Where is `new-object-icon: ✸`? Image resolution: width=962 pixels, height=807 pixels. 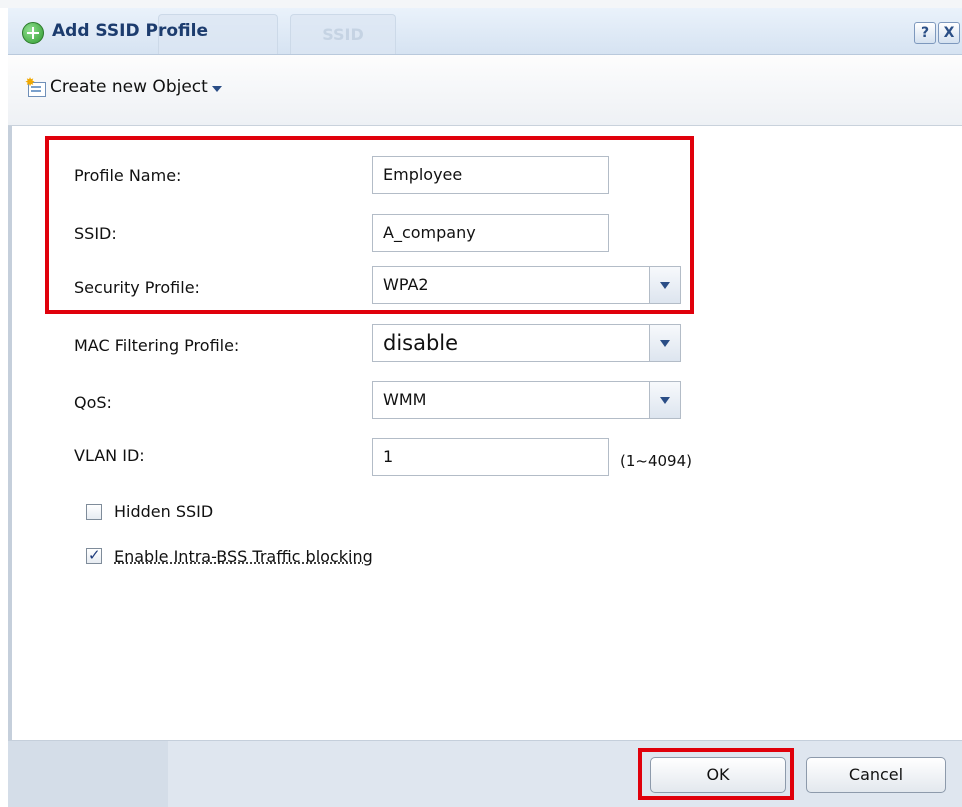 new-object-icon: ✸ is located at coordinates (35, 86).